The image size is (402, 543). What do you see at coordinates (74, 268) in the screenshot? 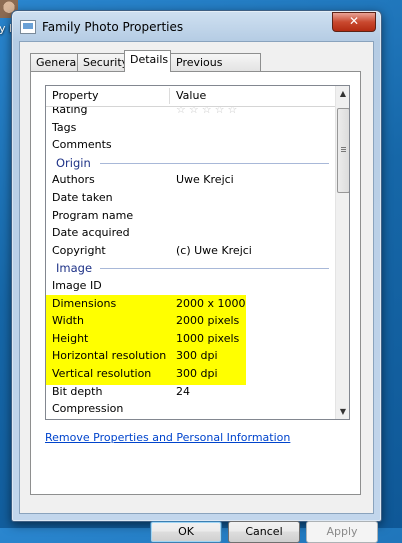
I see `group-label: Image` at bounding box center [74, 268].